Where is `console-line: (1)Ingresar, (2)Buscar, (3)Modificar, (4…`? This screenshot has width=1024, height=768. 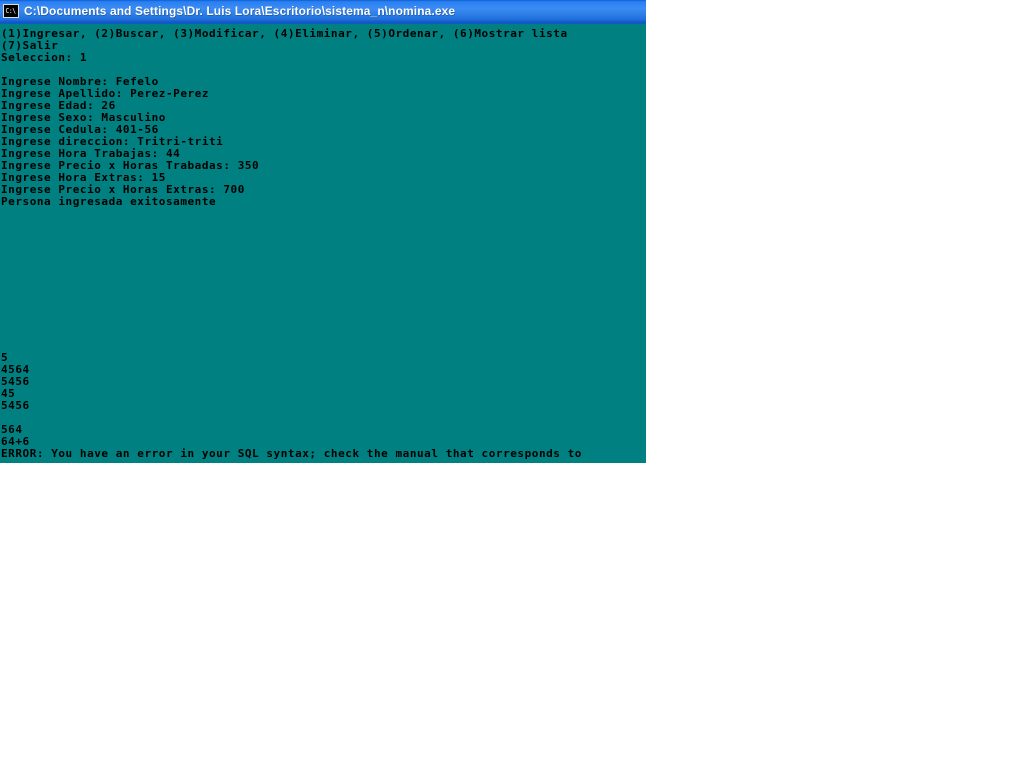 console-line: (1)Ingresar, (2)Buscar, (3)Modificar, (4… is located at coordinates (284, 33).